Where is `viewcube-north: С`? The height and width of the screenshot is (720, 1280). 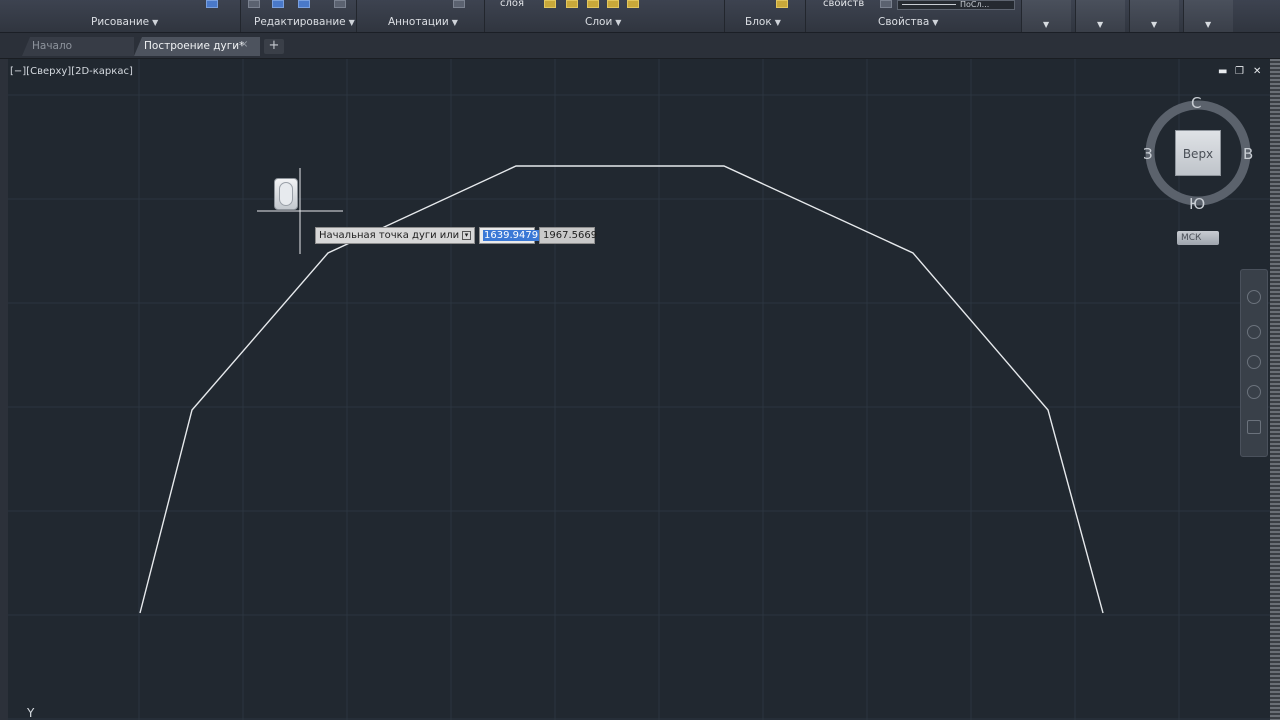
viewcube-north: С is located at coordinates (1196, 103).